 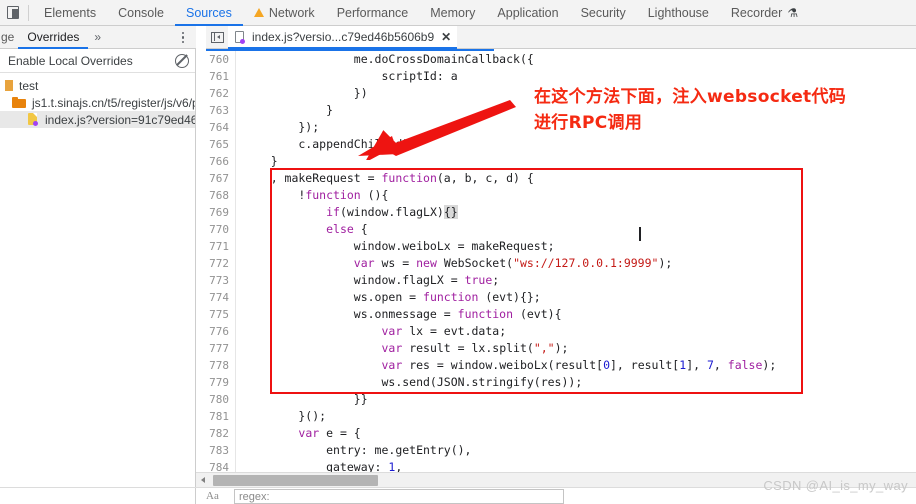 I want to click on more-tabs-icon: », so click(x=97, y=37).